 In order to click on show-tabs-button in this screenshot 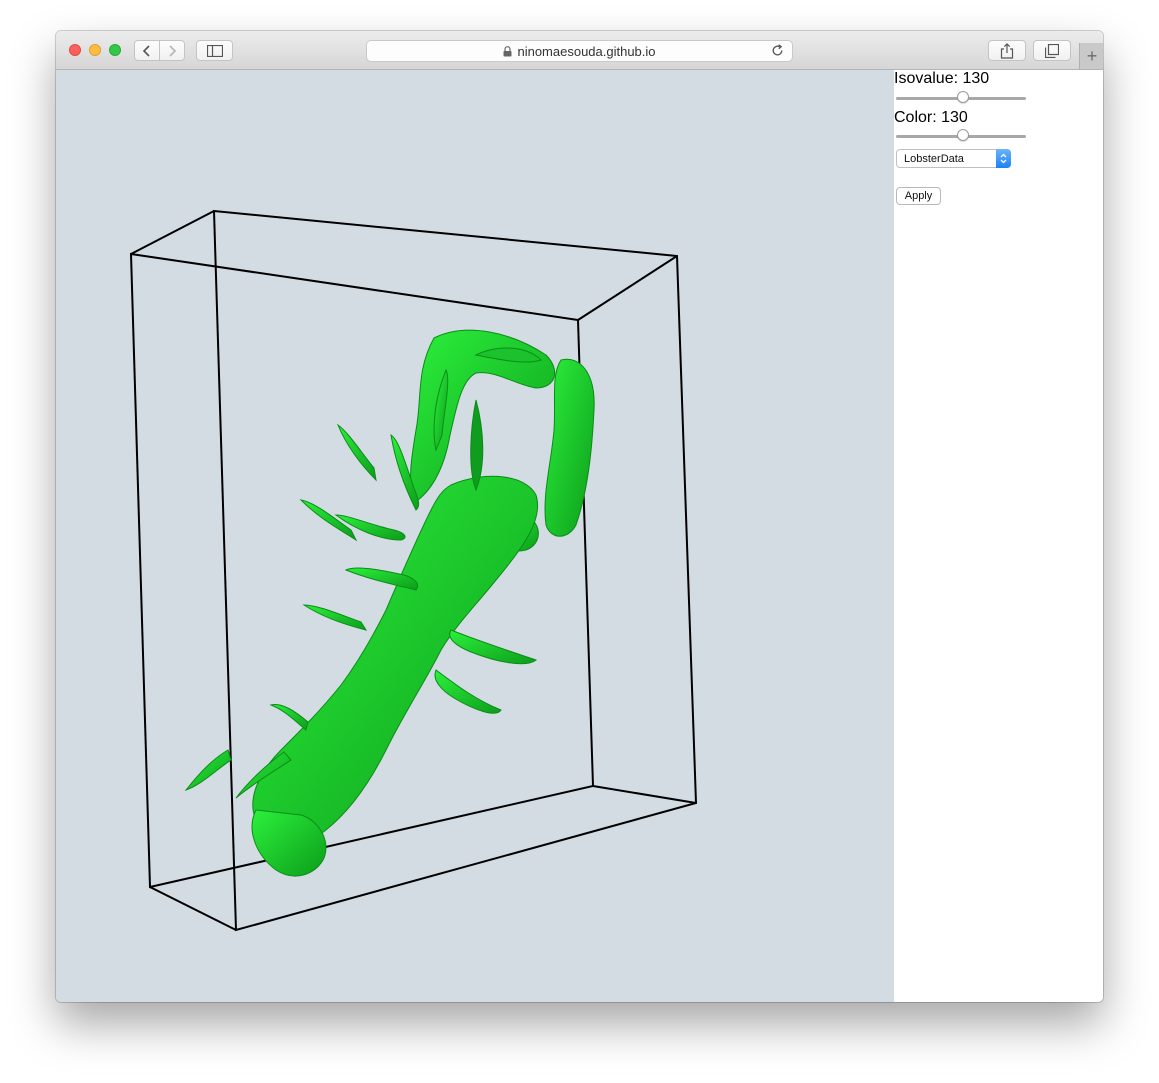, I will do `click(1052, 50)`.